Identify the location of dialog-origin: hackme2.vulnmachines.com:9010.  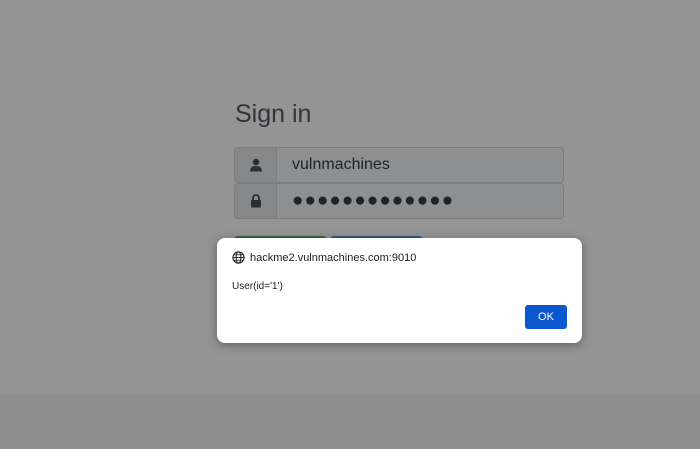
(324, 257).